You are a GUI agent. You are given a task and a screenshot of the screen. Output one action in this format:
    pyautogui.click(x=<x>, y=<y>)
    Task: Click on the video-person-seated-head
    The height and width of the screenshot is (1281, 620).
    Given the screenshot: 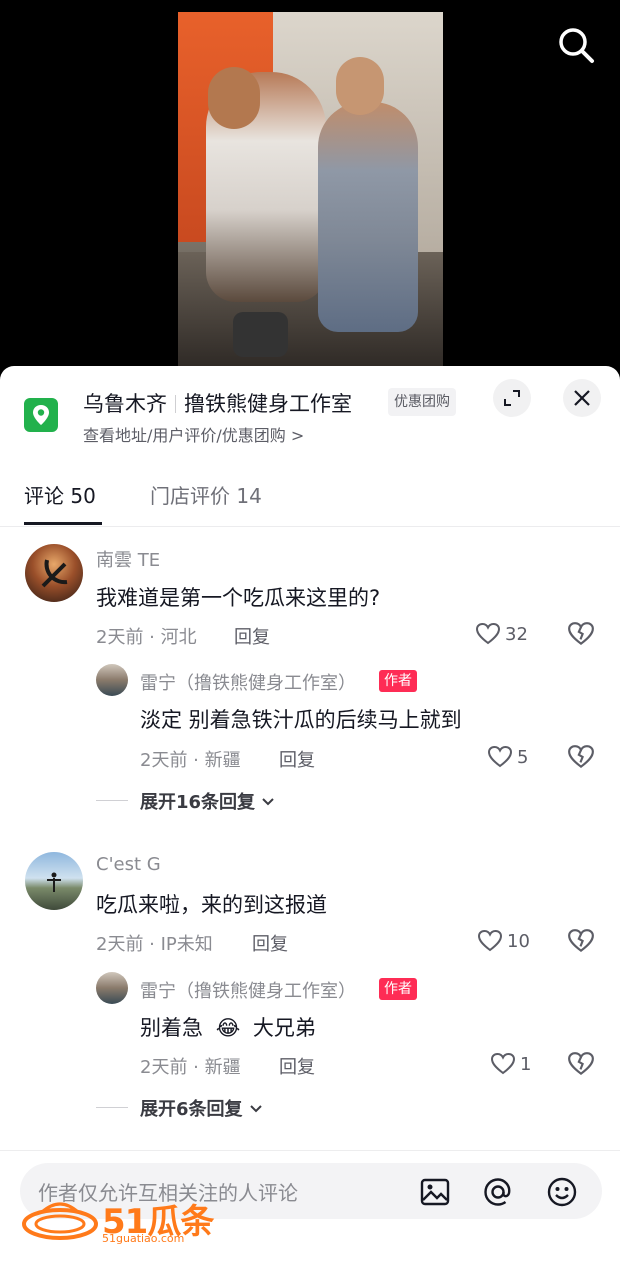 What is the action you would take?
    pyautogui.click(x=234, y=98)
    